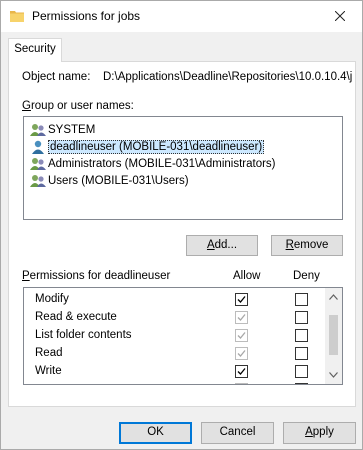 The height and width of the screenshot is (450, 363). Describe the element at coordinates (175, 336) in the screenshot. I see `permission-row-list-folder: List folder contents` at that location.